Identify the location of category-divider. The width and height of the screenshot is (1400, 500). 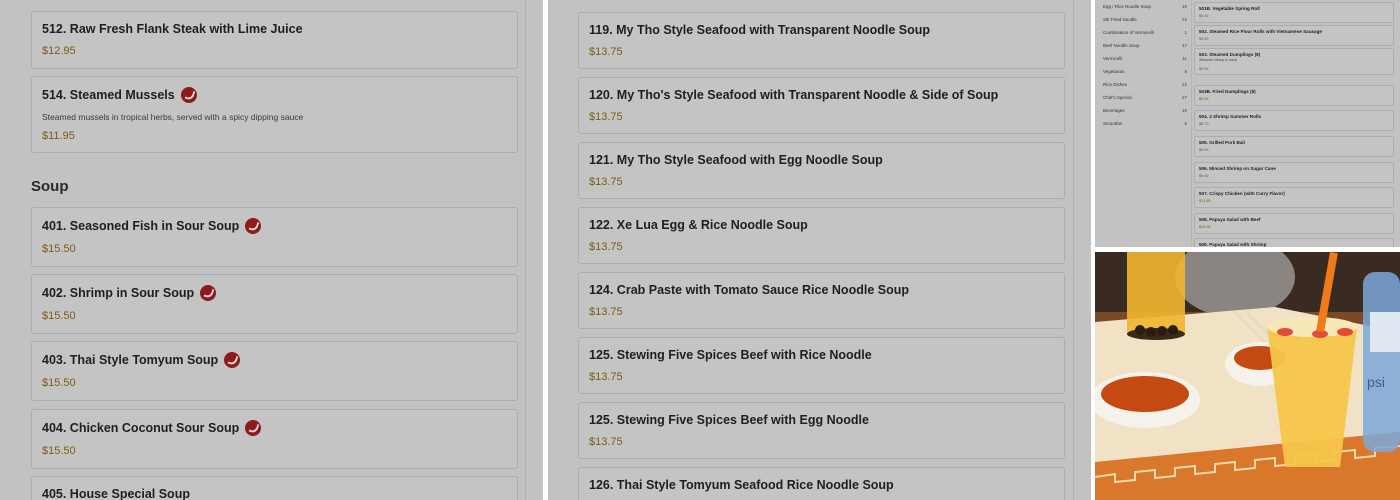
(1191, 123).